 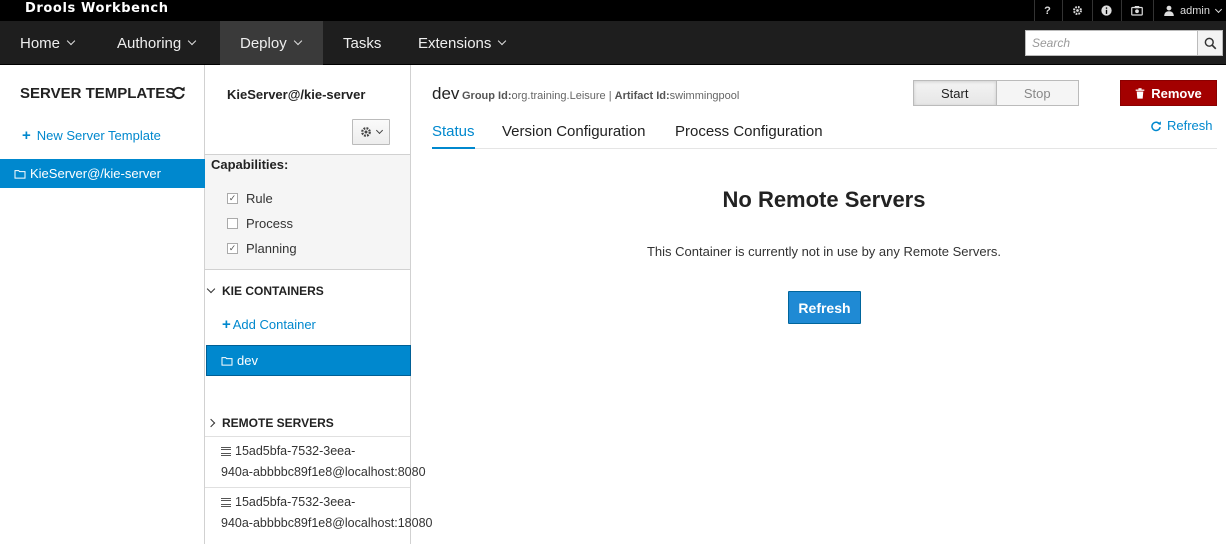 I want to click on nav-tasks: Tasks, so click(x=361, y=43).